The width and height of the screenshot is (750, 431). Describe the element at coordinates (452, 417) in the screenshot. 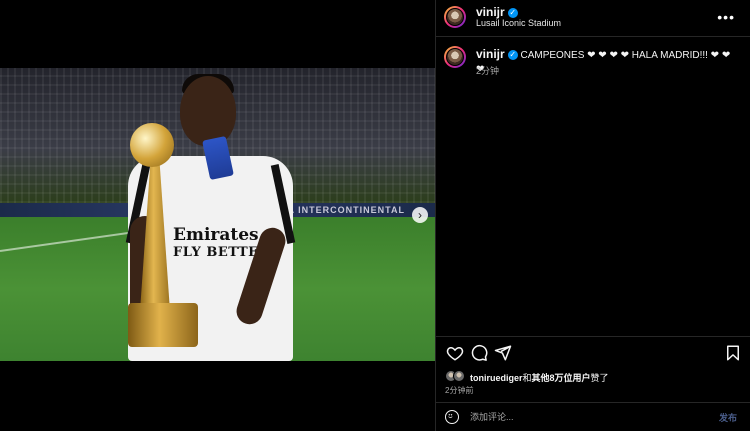

I see `emoji-icon` at that location.